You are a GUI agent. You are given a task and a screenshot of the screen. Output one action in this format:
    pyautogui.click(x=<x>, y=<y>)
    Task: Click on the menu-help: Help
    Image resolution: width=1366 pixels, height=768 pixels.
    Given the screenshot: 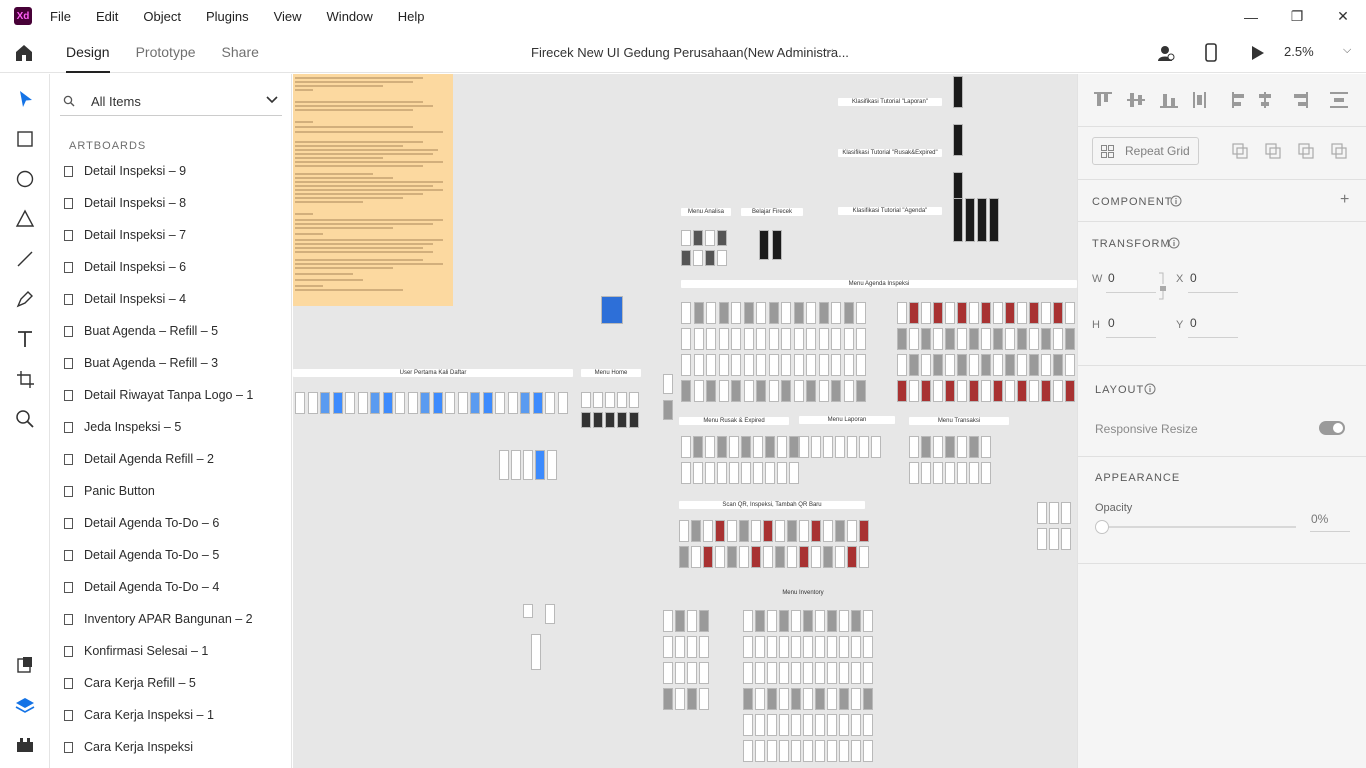 What is the action you would take?
    pyautogui.click(x=411, y=16)
    